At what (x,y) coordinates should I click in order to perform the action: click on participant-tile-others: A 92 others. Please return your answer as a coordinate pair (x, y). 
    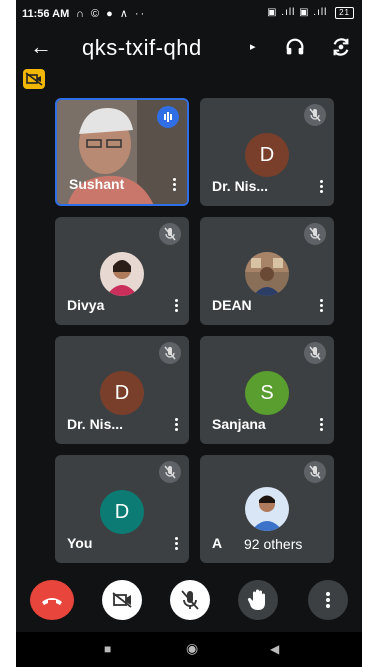
    Looking at the image, I should click on (267, 509).